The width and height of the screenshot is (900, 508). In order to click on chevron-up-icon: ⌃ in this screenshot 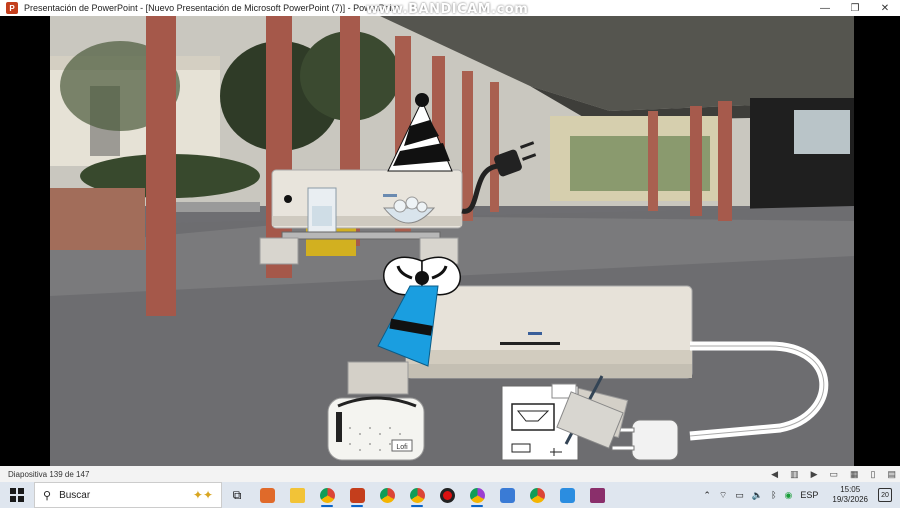, I will do `click(707, 495)`.